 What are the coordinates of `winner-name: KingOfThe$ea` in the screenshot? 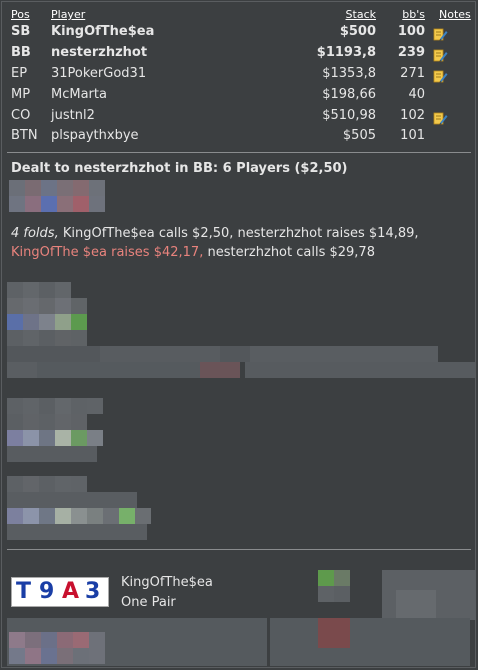 It's located at (167, 582).